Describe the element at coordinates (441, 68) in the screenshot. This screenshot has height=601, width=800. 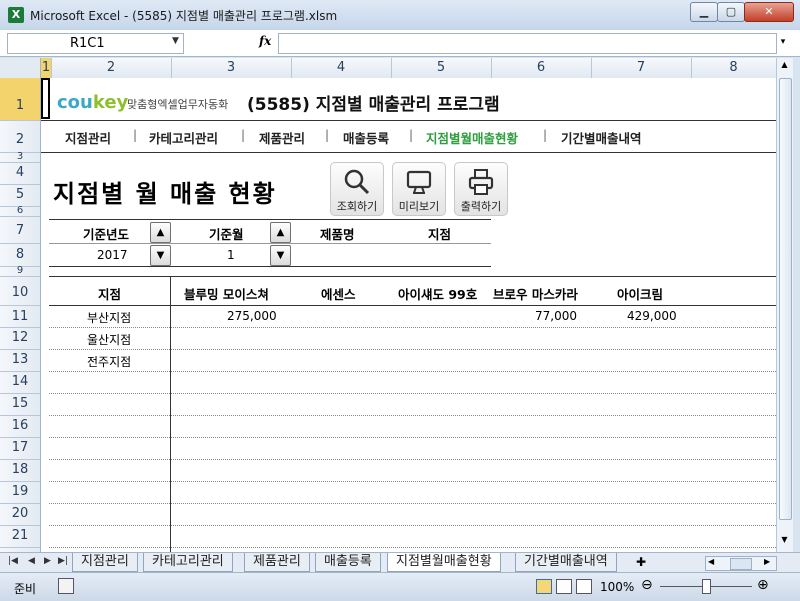
I see `column-header-5: 5` at that location.